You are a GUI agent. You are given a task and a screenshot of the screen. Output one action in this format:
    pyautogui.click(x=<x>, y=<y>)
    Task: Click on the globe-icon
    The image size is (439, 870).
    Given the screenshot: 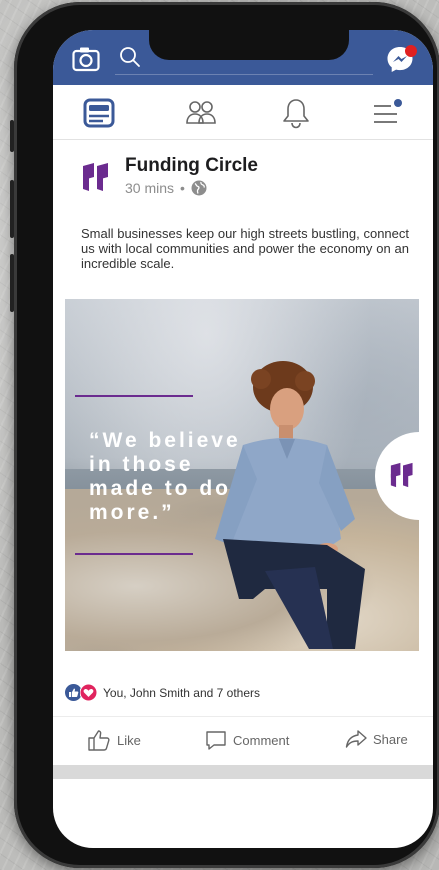 What is the action you would take?
    pyautogui.click(x=199, y=188)
    